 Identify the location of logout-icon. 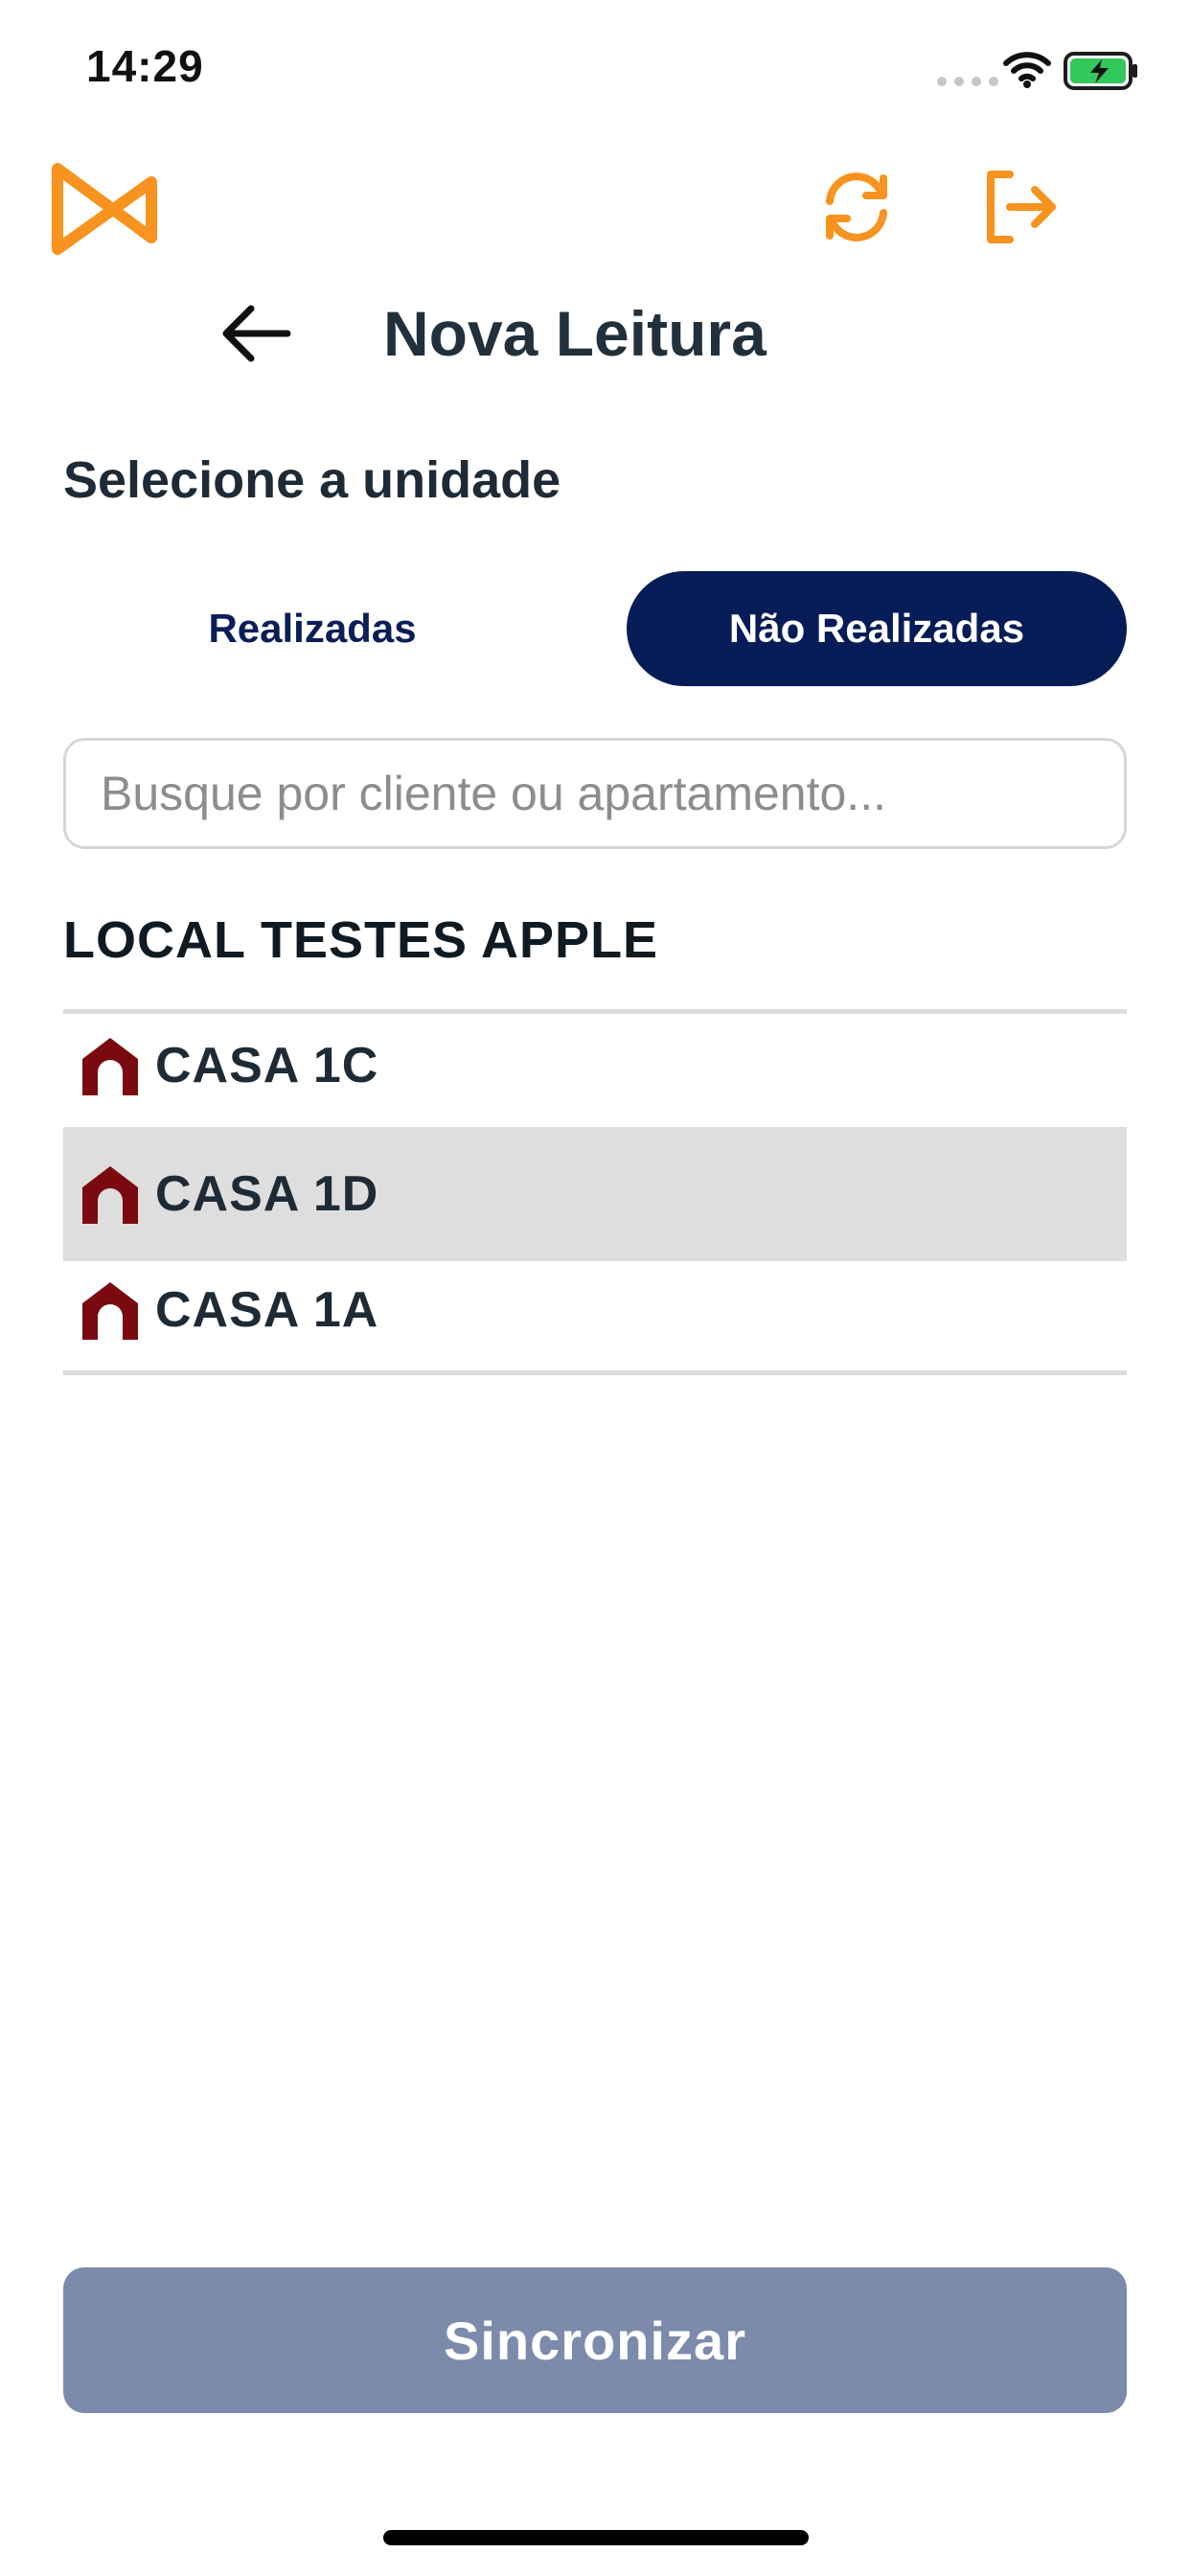
(1019, 207).